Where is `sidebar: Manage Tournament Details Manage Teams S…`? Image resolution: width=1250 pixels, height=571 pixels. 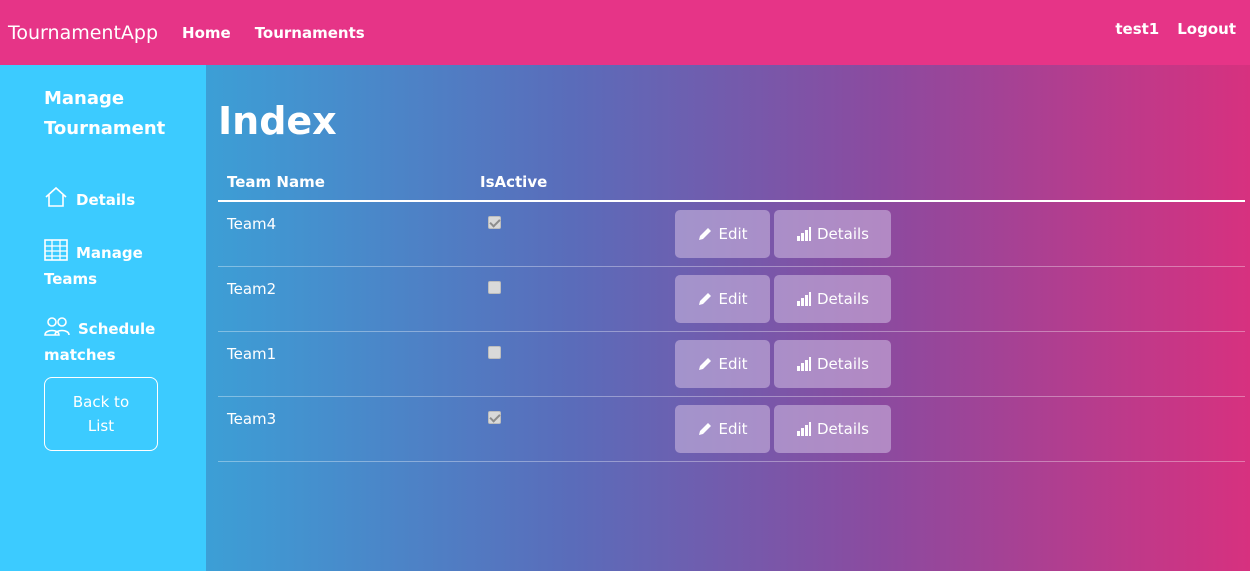 sidebar: Manage Tournament Details Manage Teams S… is located at coordinates (103, 318).